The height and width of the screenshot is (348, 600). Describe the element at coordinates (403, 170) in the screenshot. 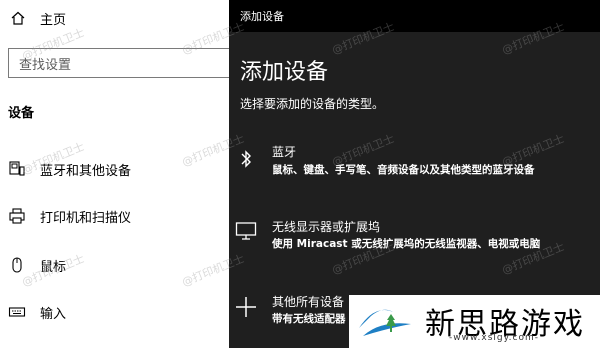

I see `option-description: 鼠标、键盘、手写笔、音频设备以及其他类型的蓝牙设备` at that location.